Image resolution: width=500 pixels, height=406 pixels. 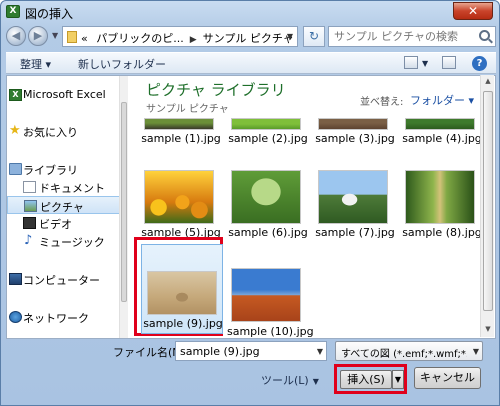 I want to click on view-options-icon, so click(x=411, y=62).